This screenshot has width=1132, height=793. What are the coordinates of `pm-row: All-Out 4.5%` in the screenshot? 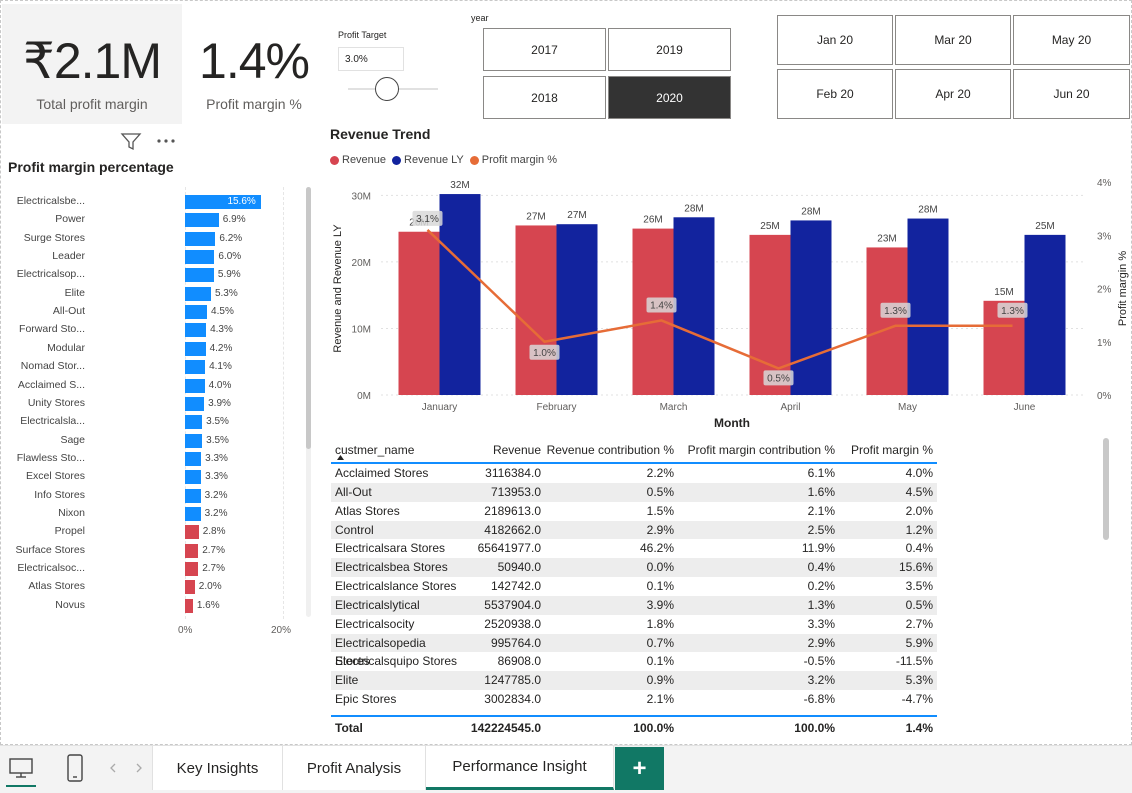 It's located at (151, 312).